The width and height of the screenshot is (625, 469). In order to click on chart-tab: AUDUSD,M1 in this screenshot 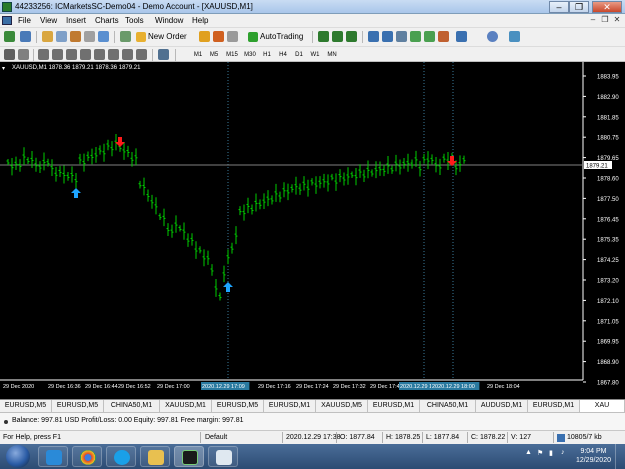, I will do `click(502, 406)`.